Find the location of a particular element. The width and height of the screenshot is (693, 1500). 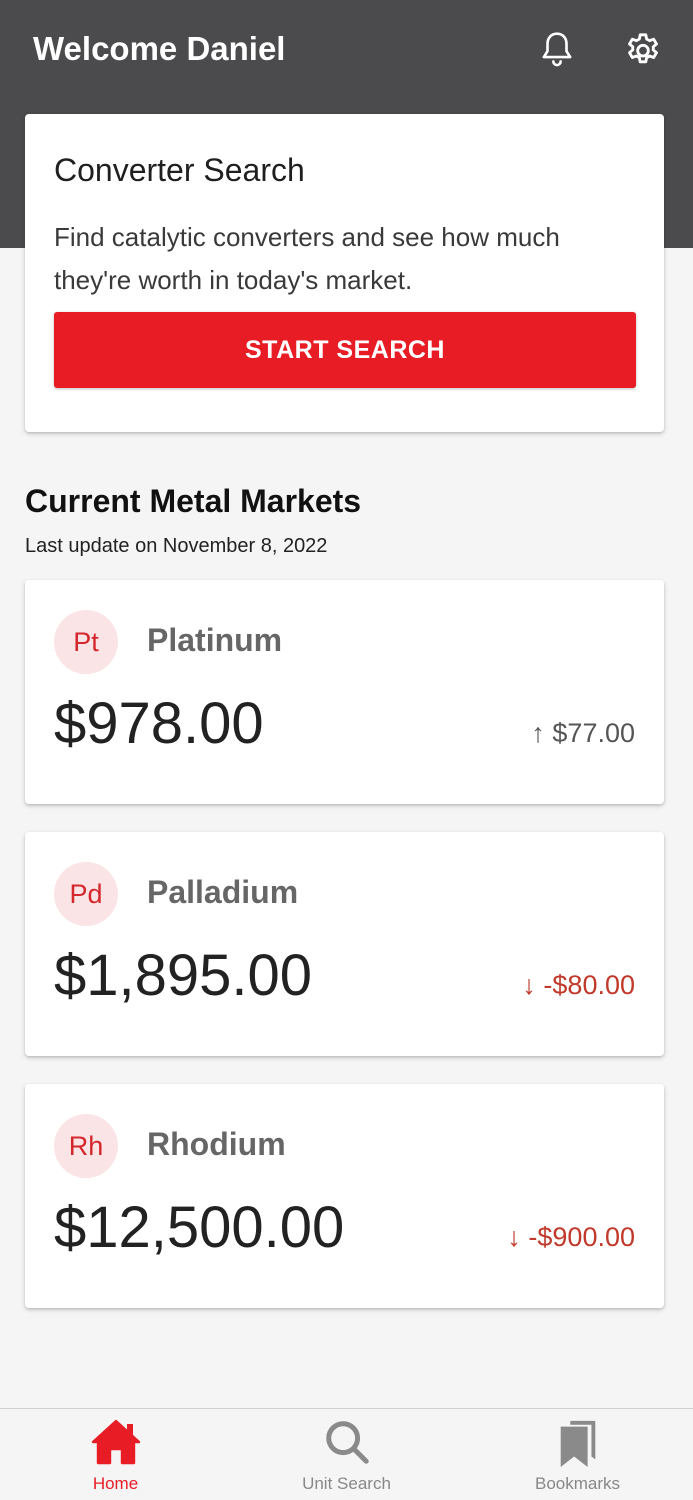

nav-item-bookmarks: Bookmarks is located at coordinates (577, 1454).